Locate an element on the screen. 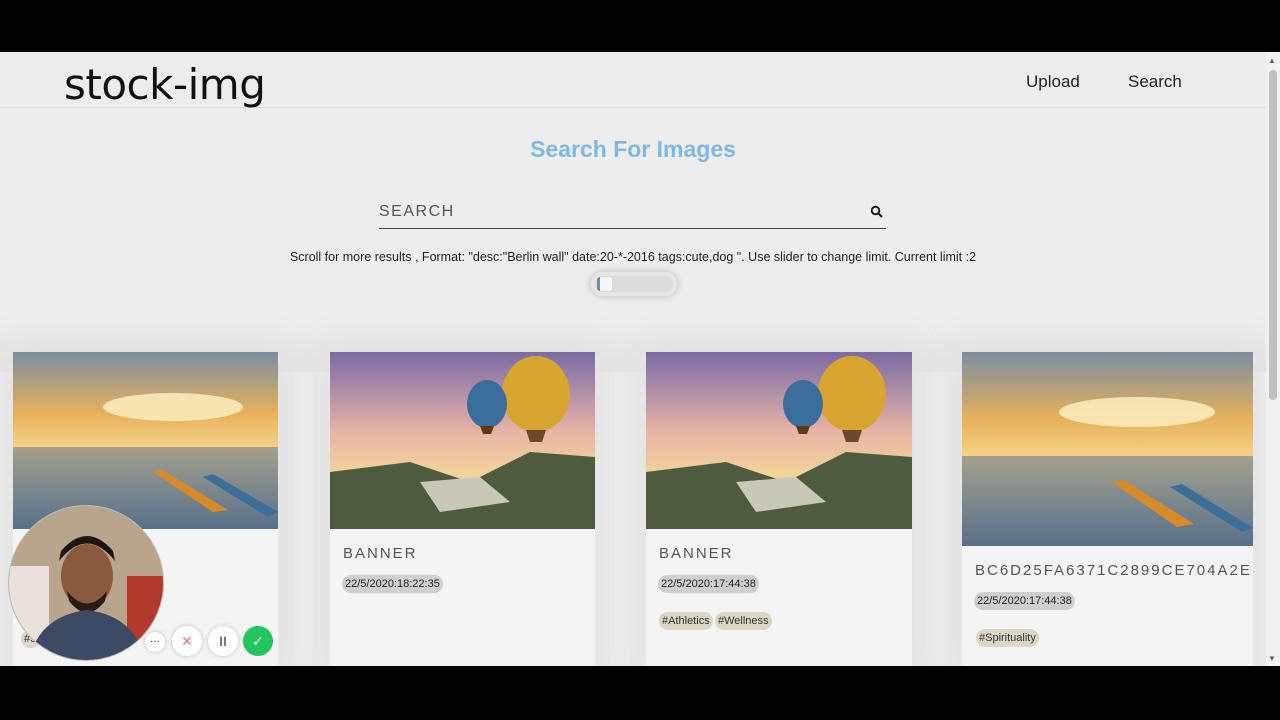 Image resolution: width=1280 pixels, height=720 pixels. tag-chip: #Wellness is located at coordinates (743, 621).